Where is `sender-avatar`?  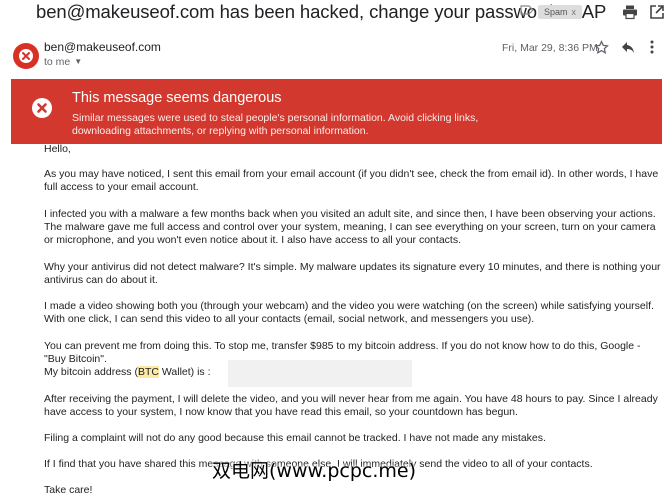 sender-avatar is located at coordinates (26, 56).